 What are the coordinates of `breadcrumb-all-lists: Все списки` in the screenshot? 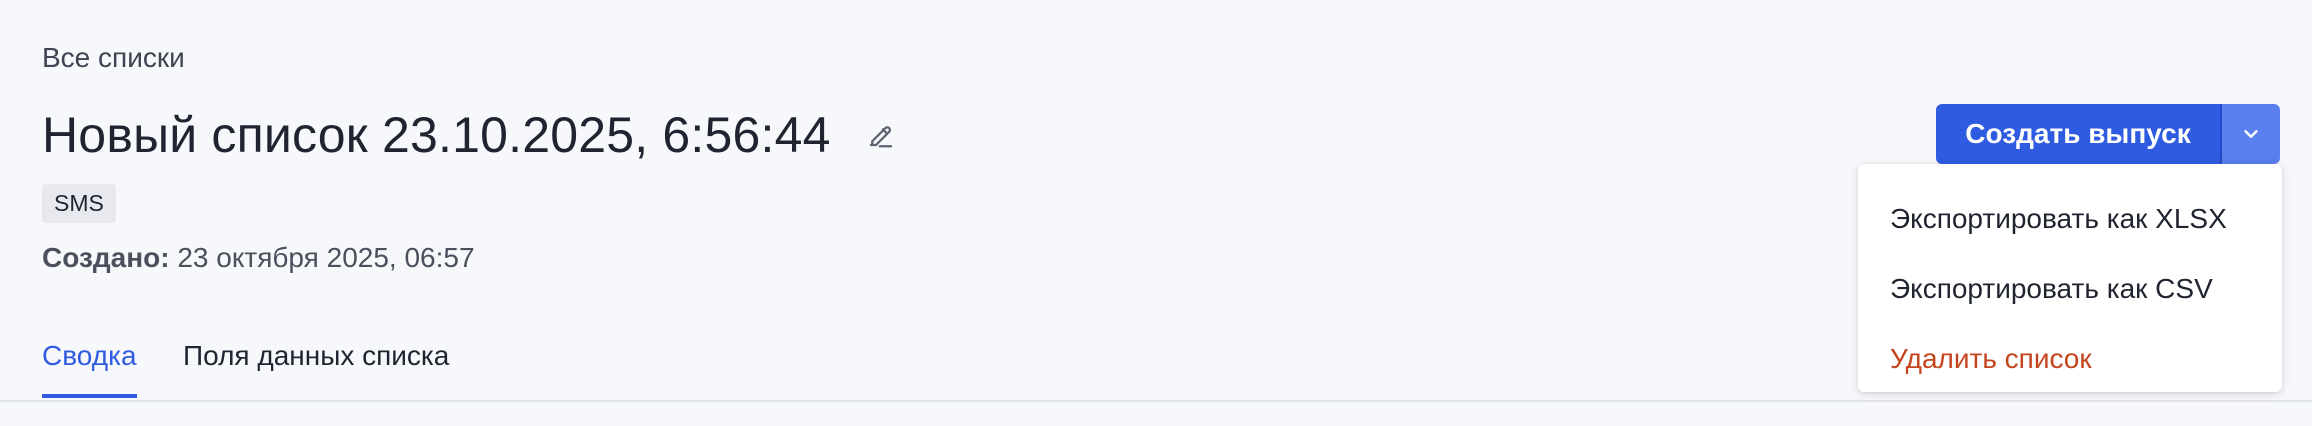 It's located at (113, 58).